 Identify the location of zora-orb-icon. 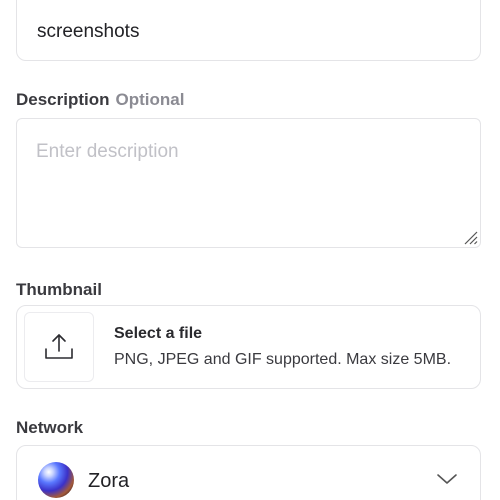
(56, 480).